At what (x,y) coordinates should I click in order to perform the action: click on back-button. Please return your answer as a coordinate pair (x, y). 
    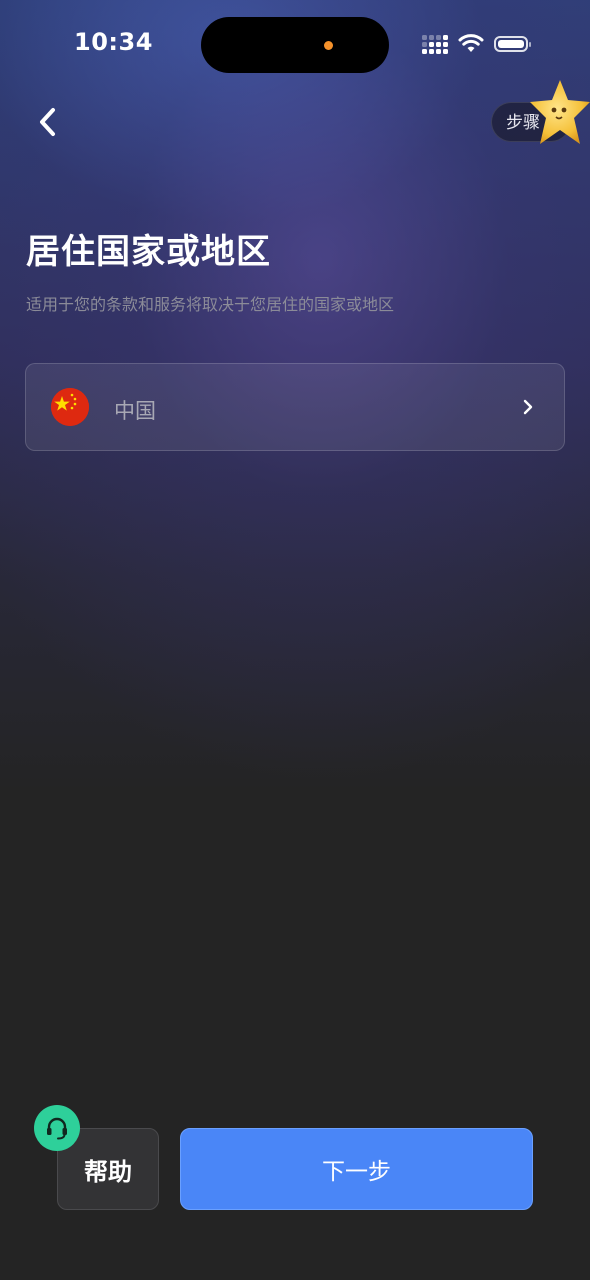
    Looking at the image, I should click on (48, 122).